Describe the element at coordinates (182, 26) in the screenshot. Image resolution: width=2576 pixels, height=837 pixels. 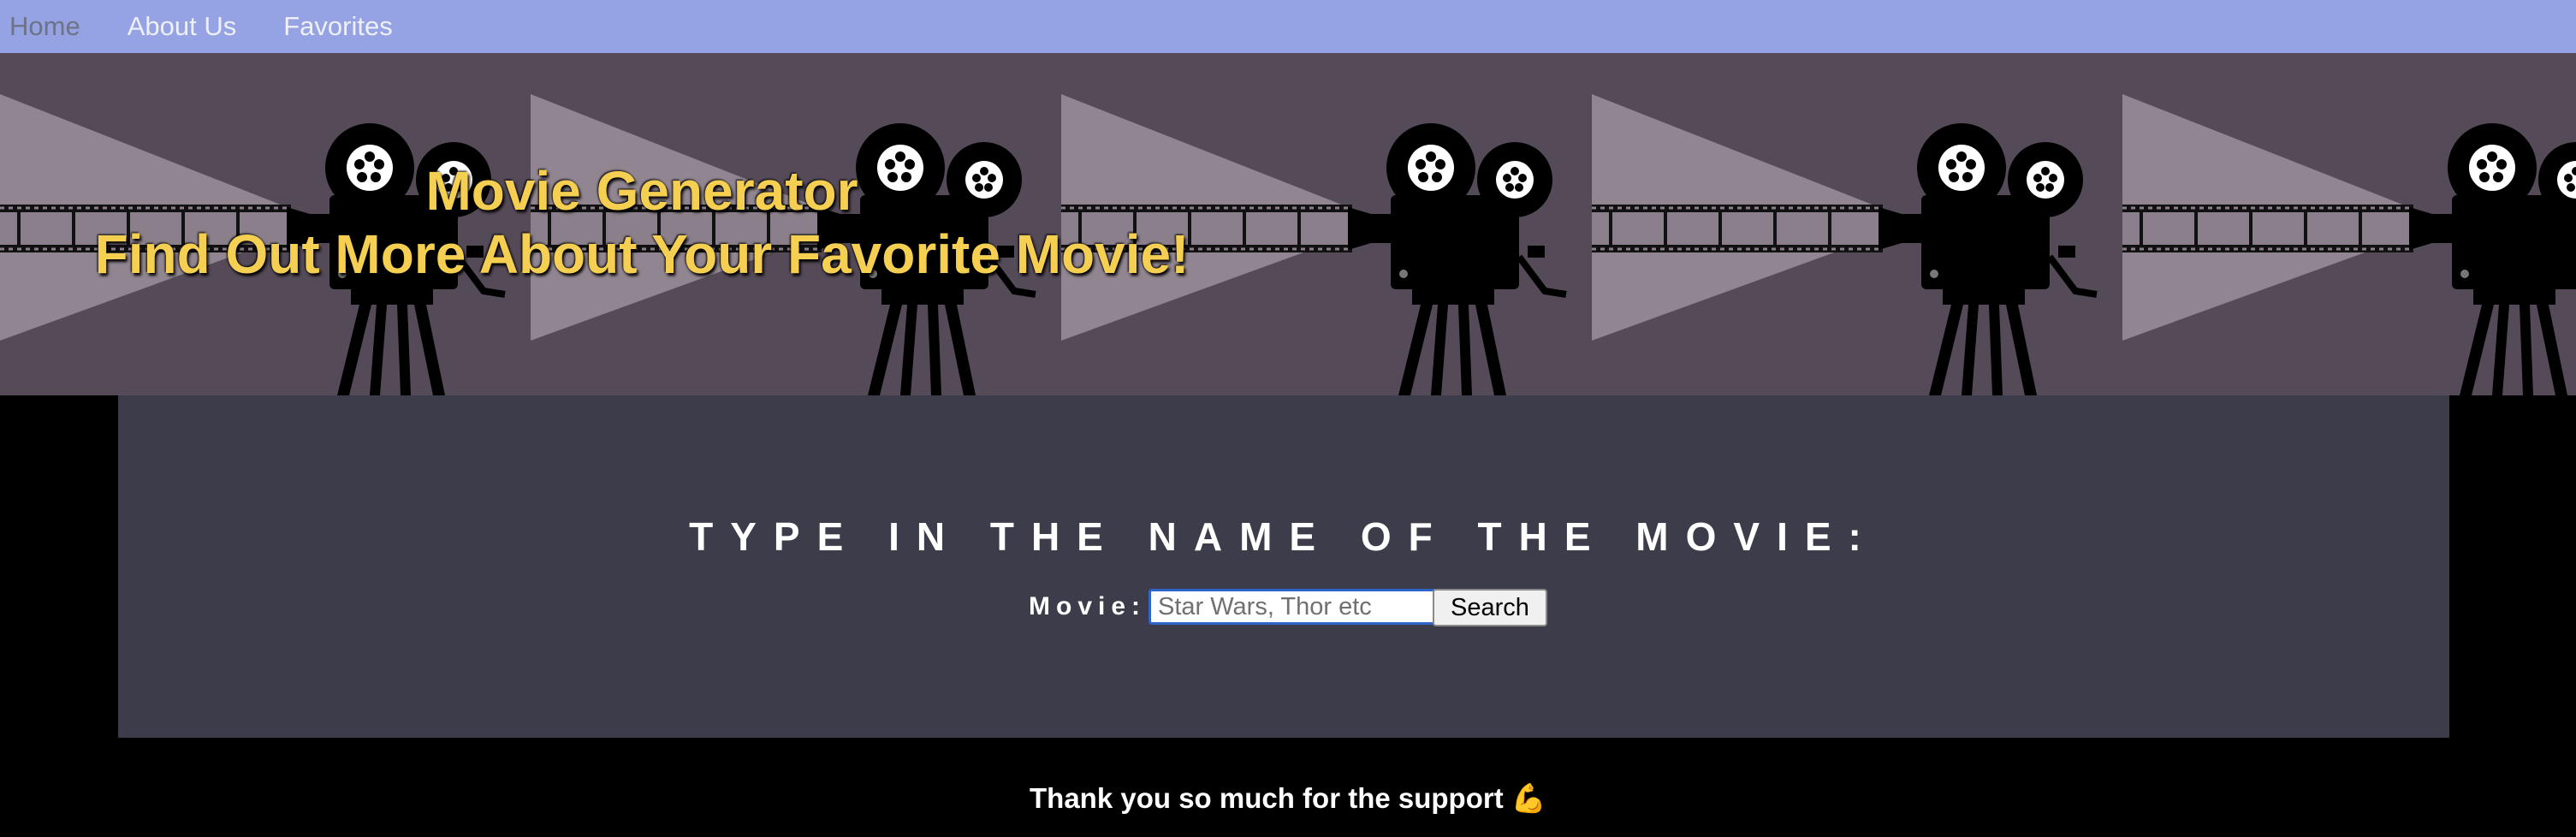
I see `nav-link-about-us: About Us` at that location.